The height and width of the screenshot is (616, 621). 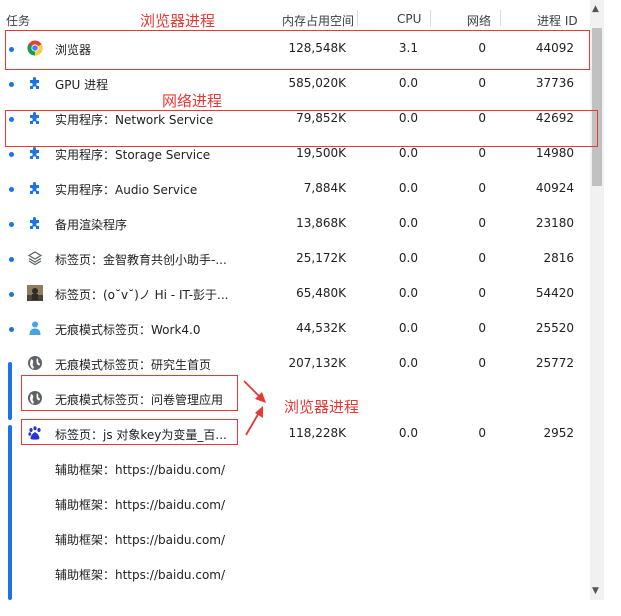 What do you see at coordinates (133, 365) in the screenshot?
I see `task-name: 无痕模式标签页：研究生首页` at bounding box center [133, 365].